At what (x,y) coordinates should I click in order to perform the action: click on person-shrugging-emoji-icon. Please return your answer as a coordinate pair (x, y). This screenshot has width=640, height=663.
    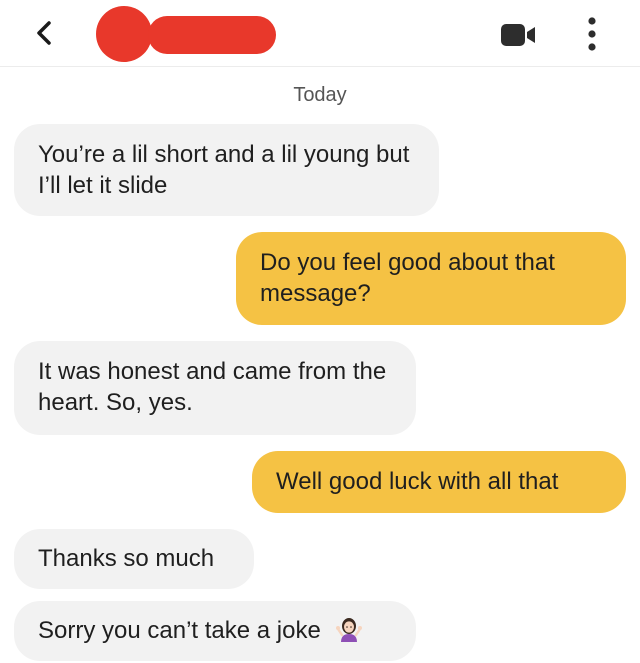
    Looking at the image, I should click on (349, 629).